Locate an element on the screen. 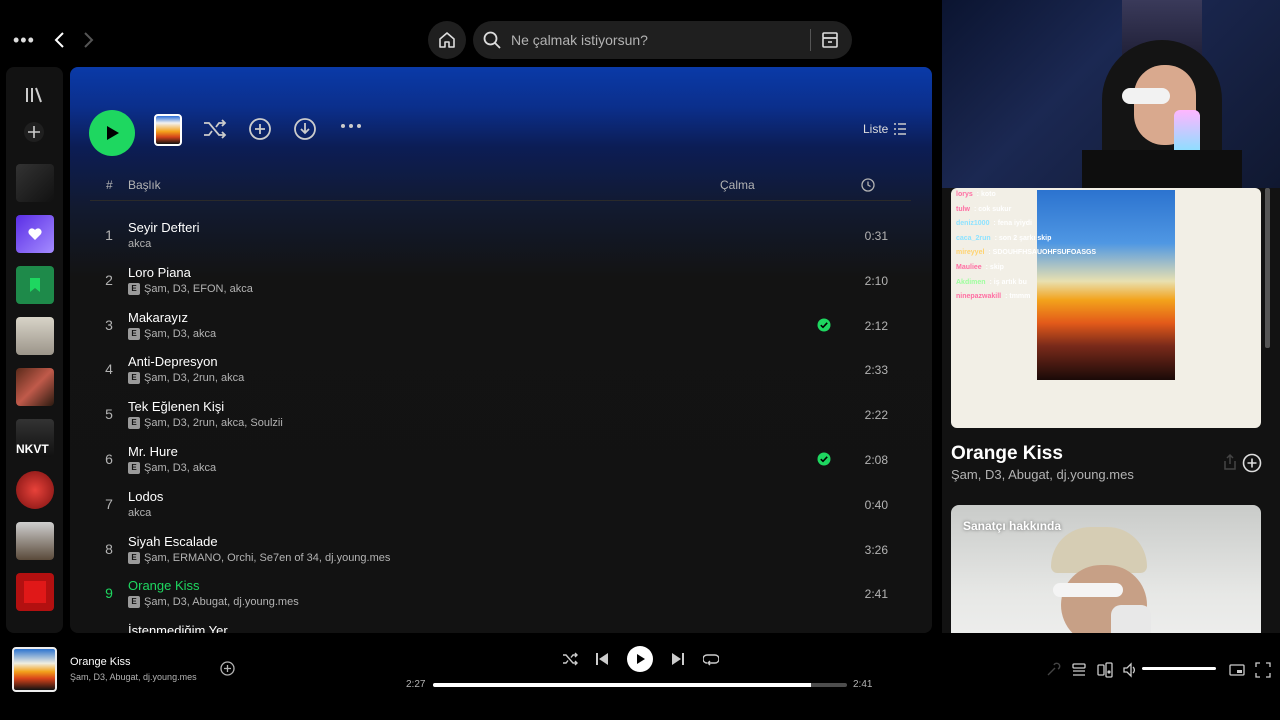  track-title: Siyah Escalade is located at coordinates (173, 541).